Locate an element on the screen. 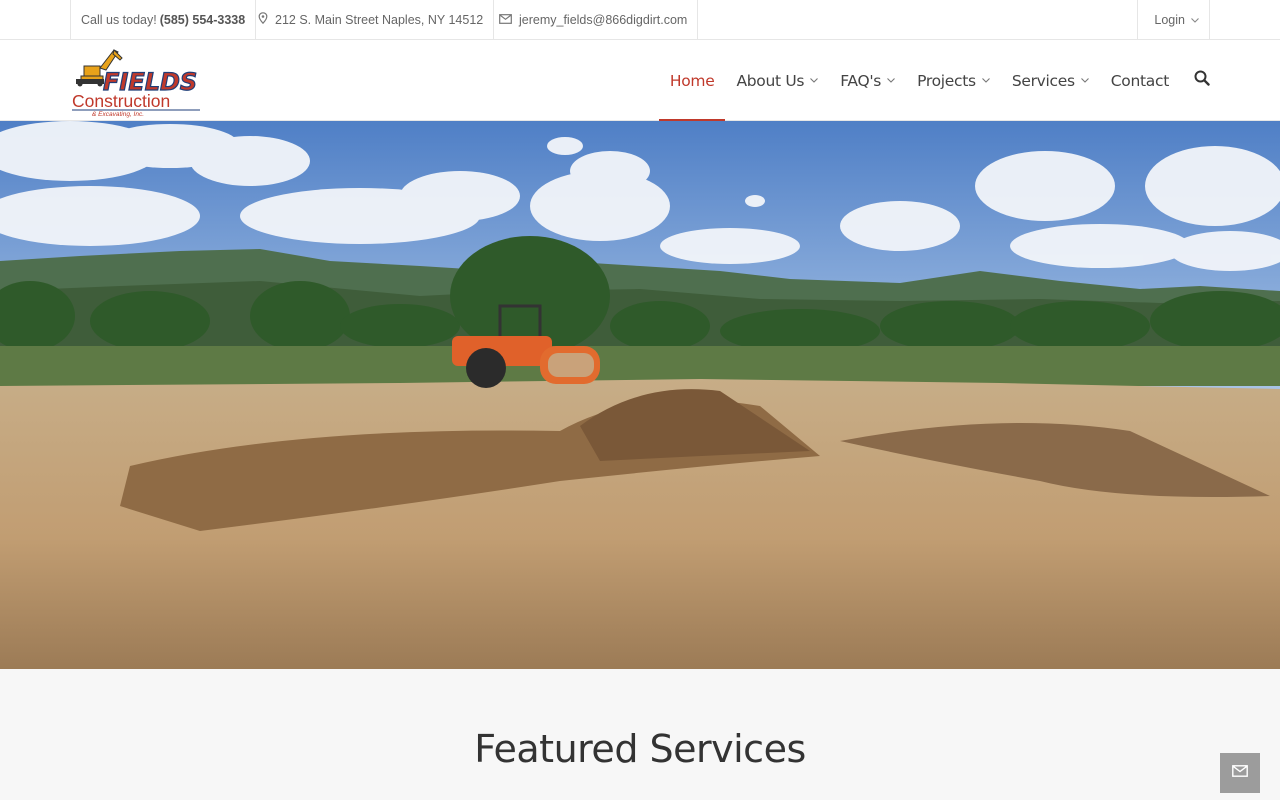 The height and width of the screenshot is (800, 1280). nav-projects: Projects is located at coordinates (953, 80).